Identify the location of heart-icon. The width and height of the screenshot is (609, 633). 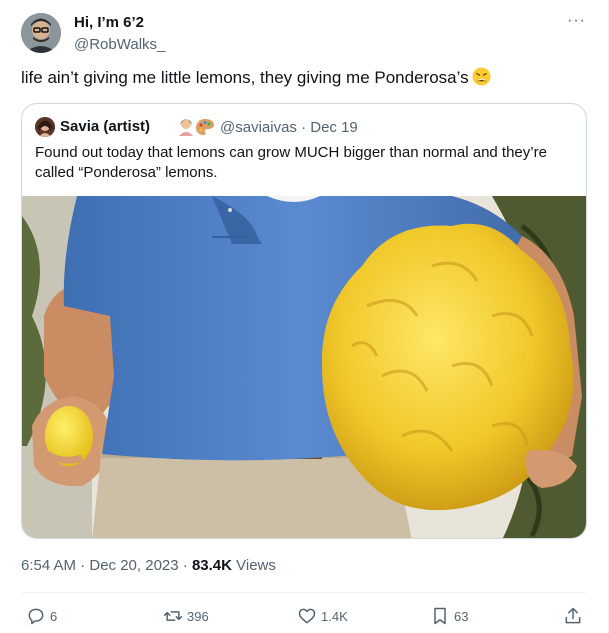
(307, 616).